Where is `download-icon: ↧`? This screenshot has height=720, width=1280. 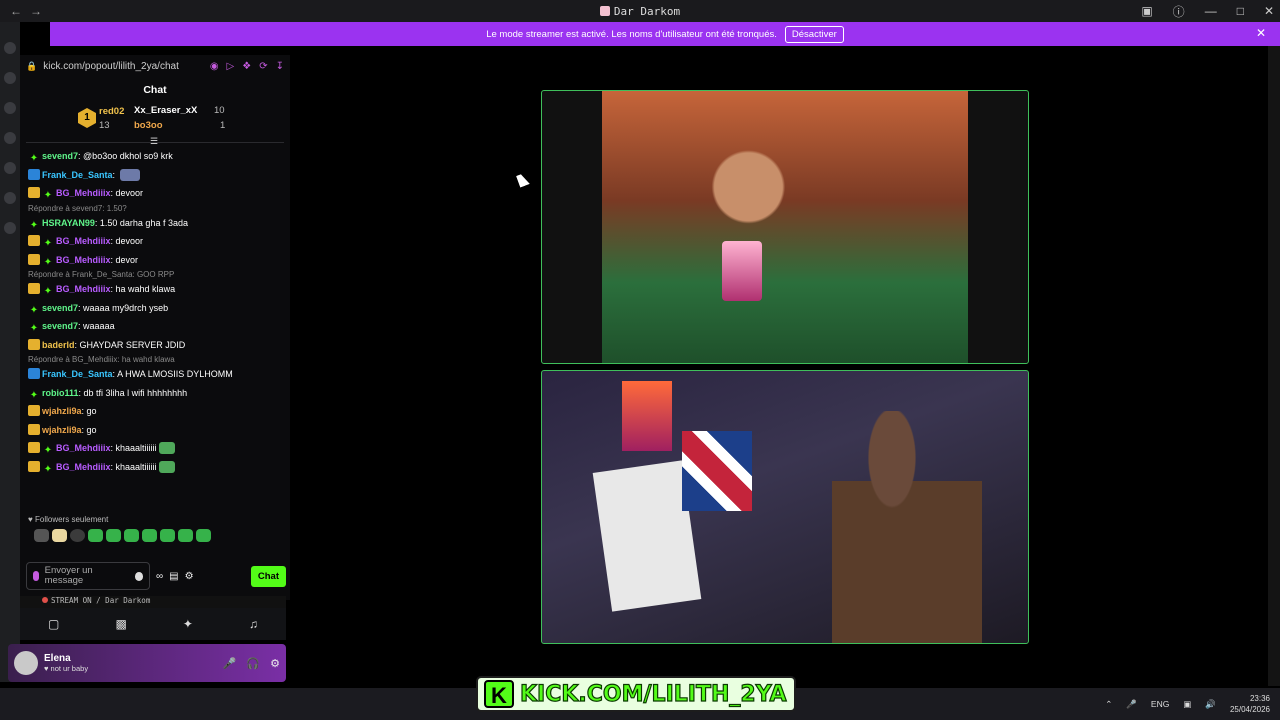
download-icon: ↧ is located at coordinates (280, 66).